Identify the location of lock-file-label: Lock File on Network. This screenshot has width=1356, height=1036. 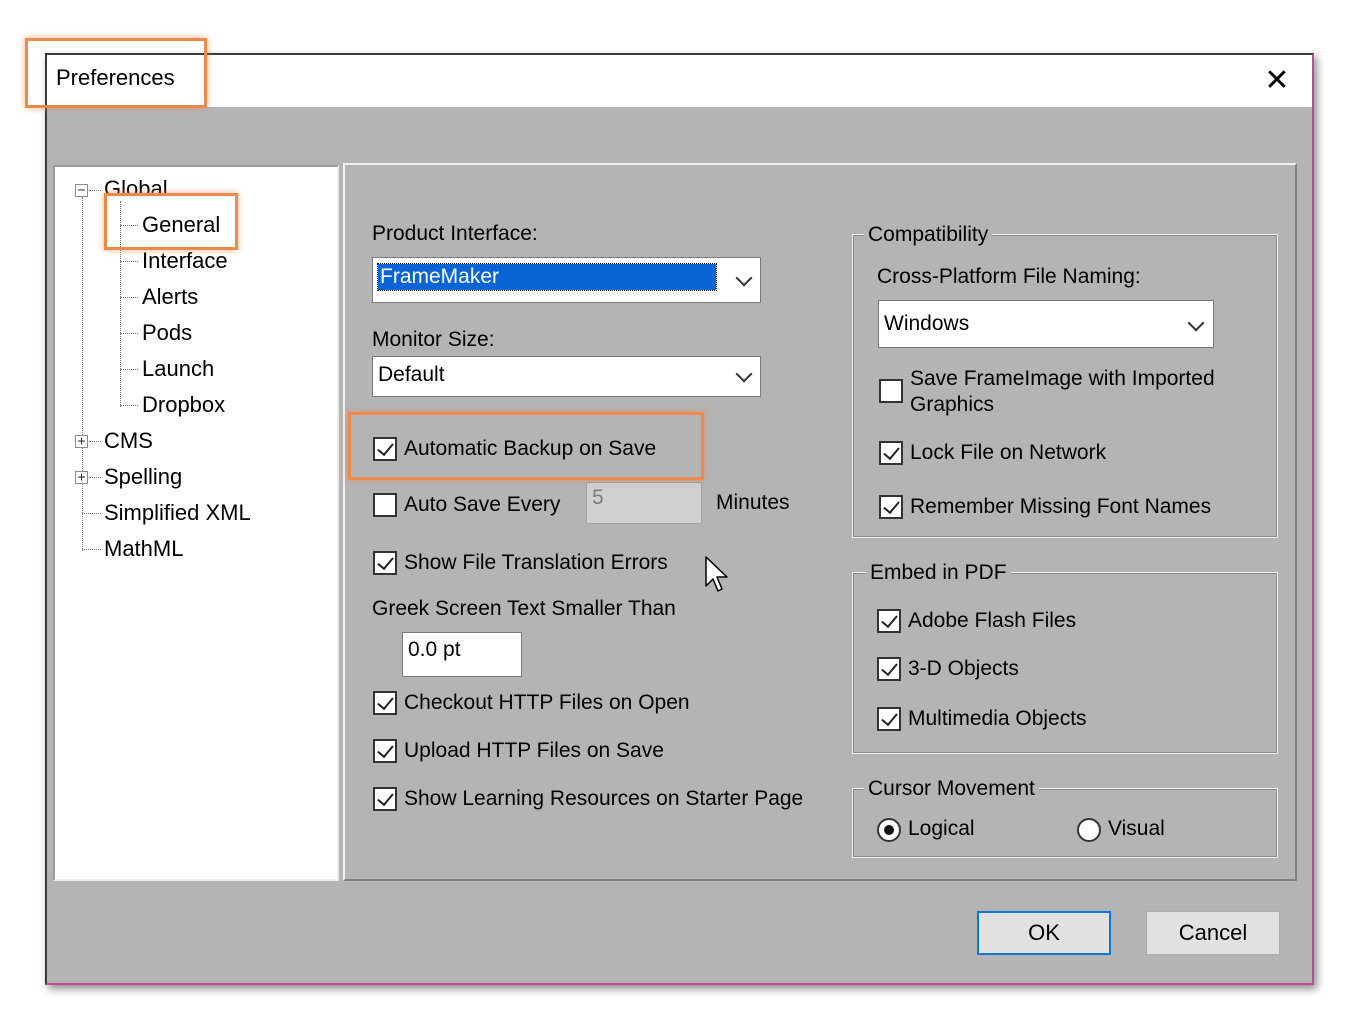
(1008, 452).